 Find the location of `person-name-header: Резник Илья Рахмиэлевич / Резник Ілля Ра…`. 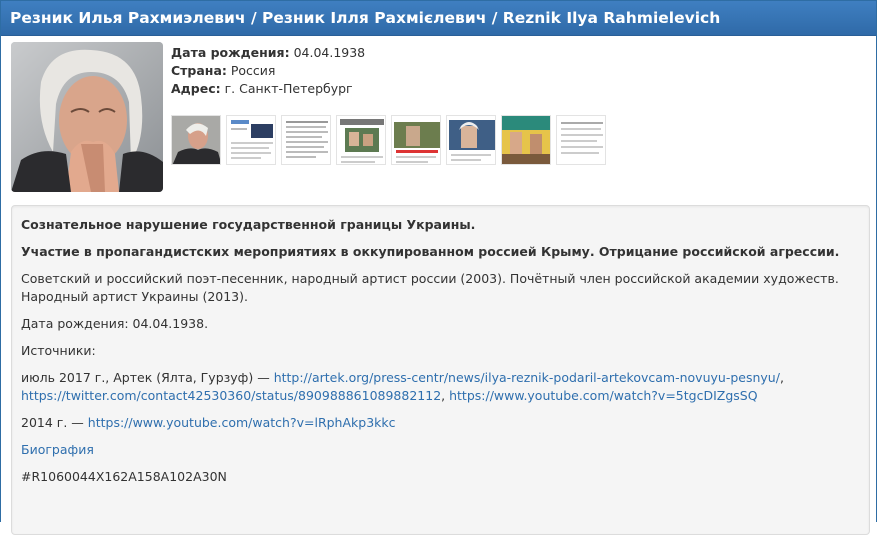

person-name-header: Резник Илья Рахмиэлевич / Резник Ілля Ра… is located at coordinates (438, 18).